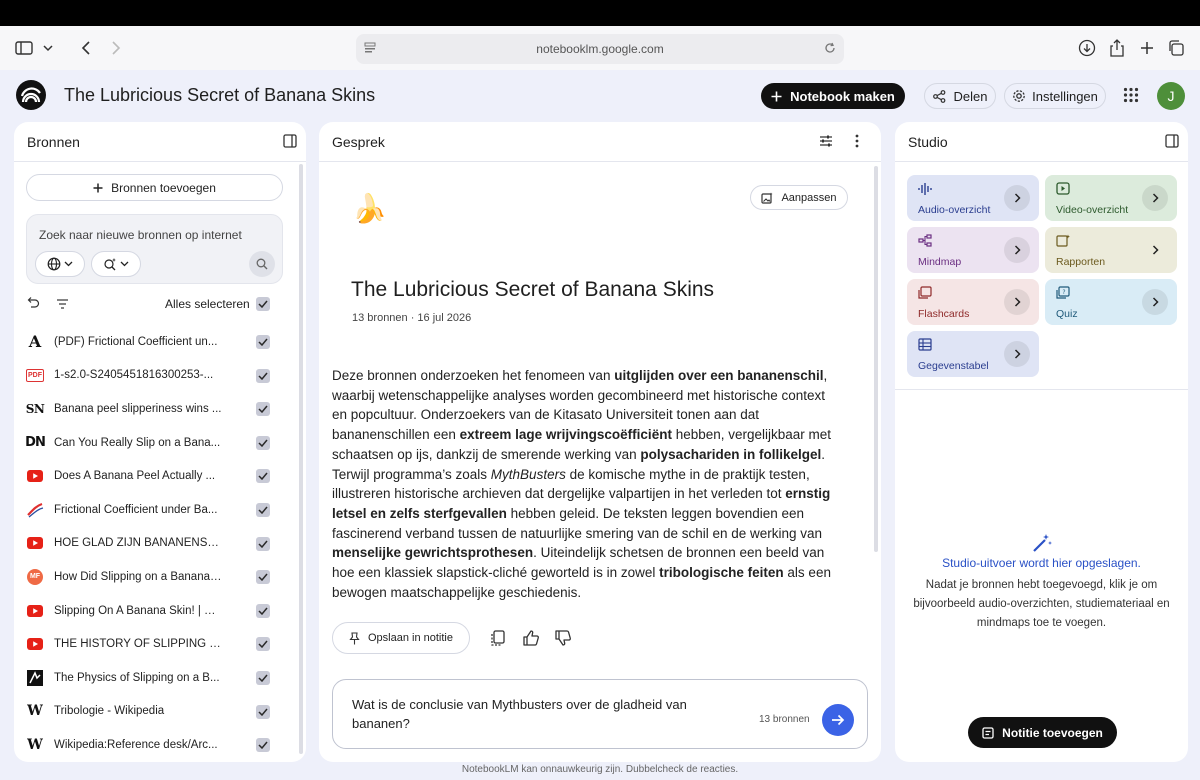 Image resolution: width=1200 pixels, height=780 pixels. I want to click on more-options-icon, so click(857, 143).